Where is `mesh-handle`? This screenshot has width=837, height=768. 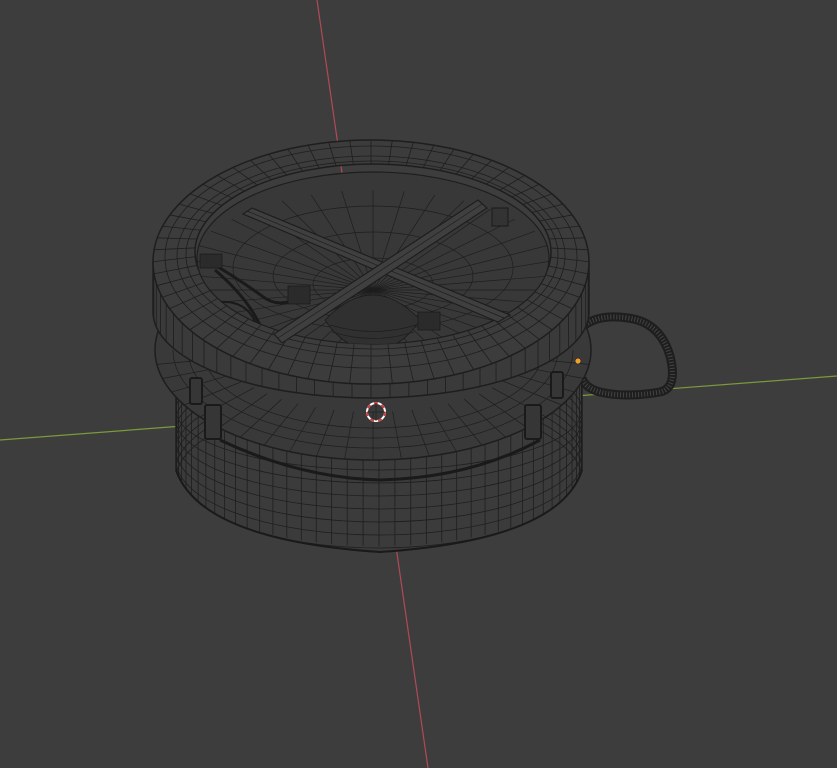 mesh-handle is located at coordinates (627, 356).